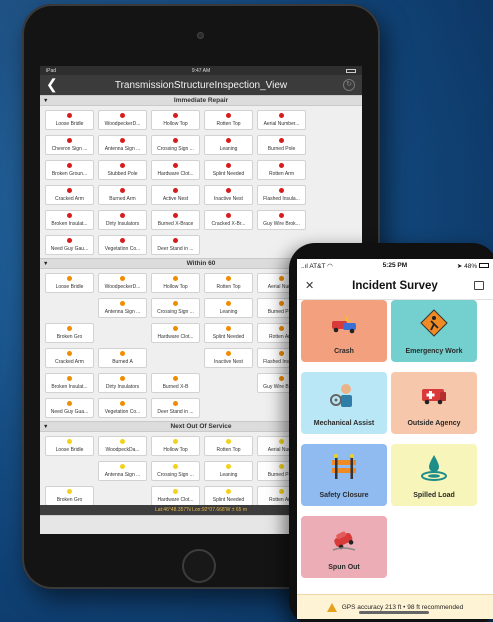  I want to click on incident-tile: Safety Closure, so click(344, 475).